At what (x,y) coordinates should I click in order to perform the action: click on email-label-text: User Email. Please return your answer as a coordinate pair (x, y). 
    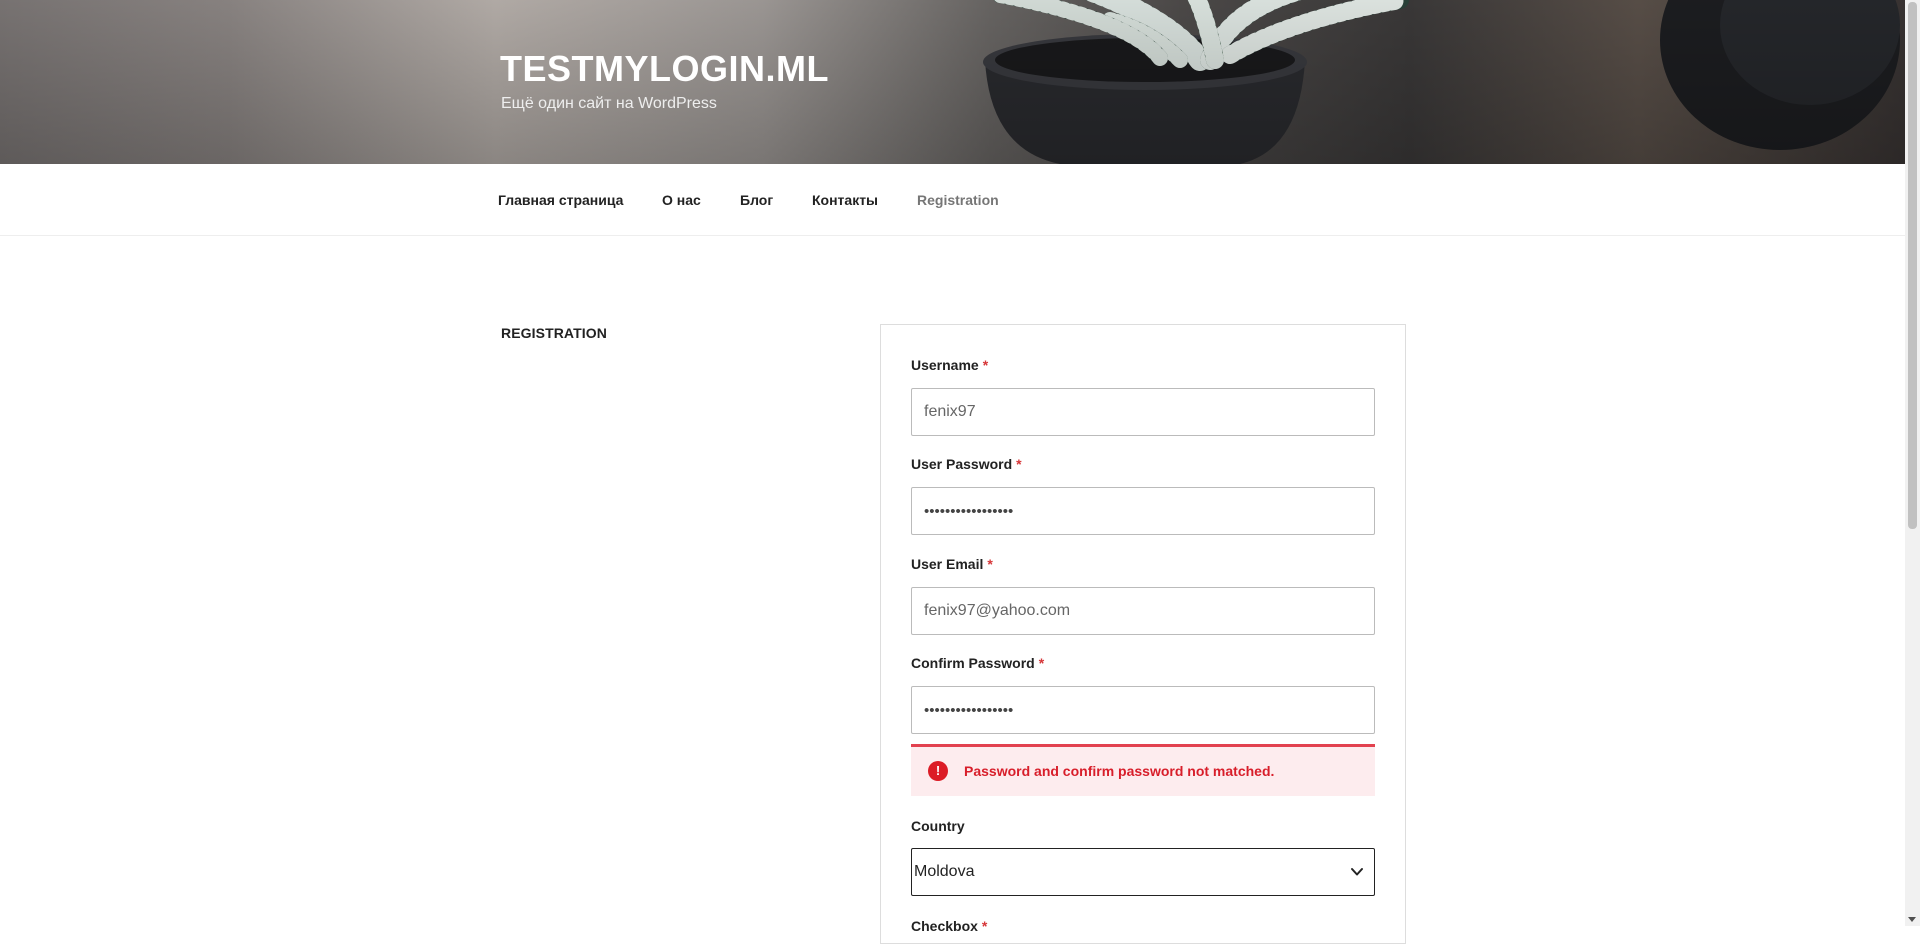
    Looking at the image, I should click on (947, 564).